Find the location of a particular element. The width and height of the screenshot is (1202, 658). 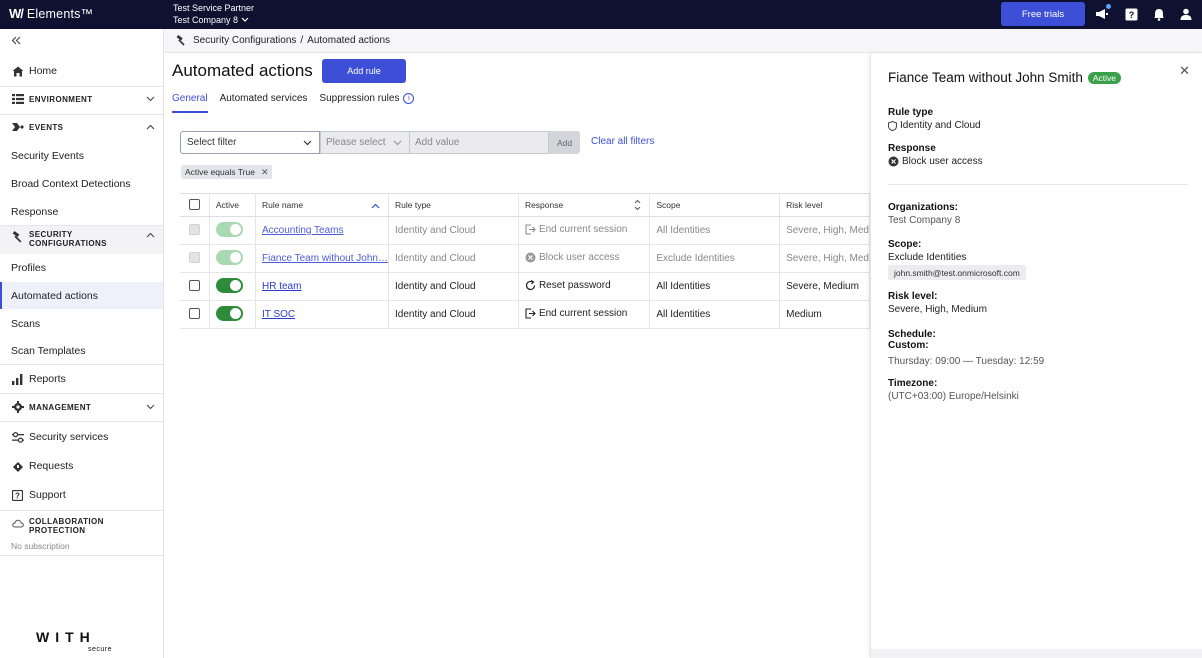

risk-level-value: Severe, High, Medium is located at coordinates (937, 309).